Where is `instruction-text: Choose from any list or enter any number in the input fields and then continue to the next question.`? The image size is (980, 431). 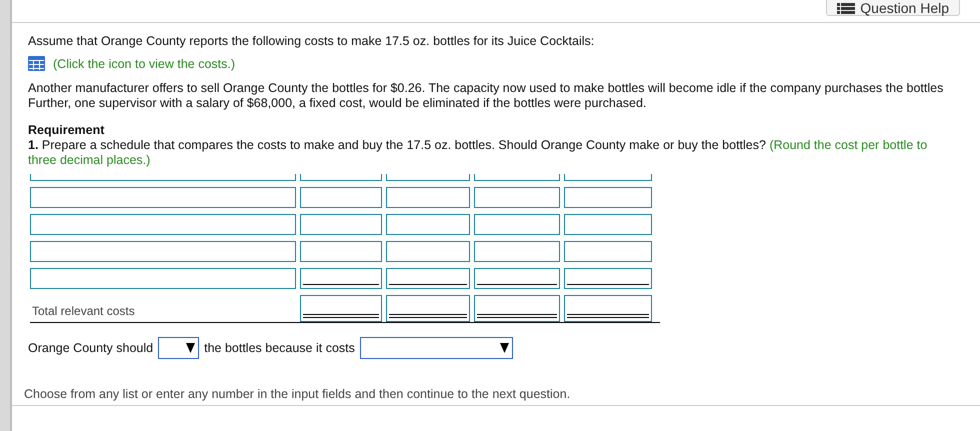
instruction-text: Choose from any list or enter any number in the input fields and then continue to the next question. is located at coordinates (298, 394).